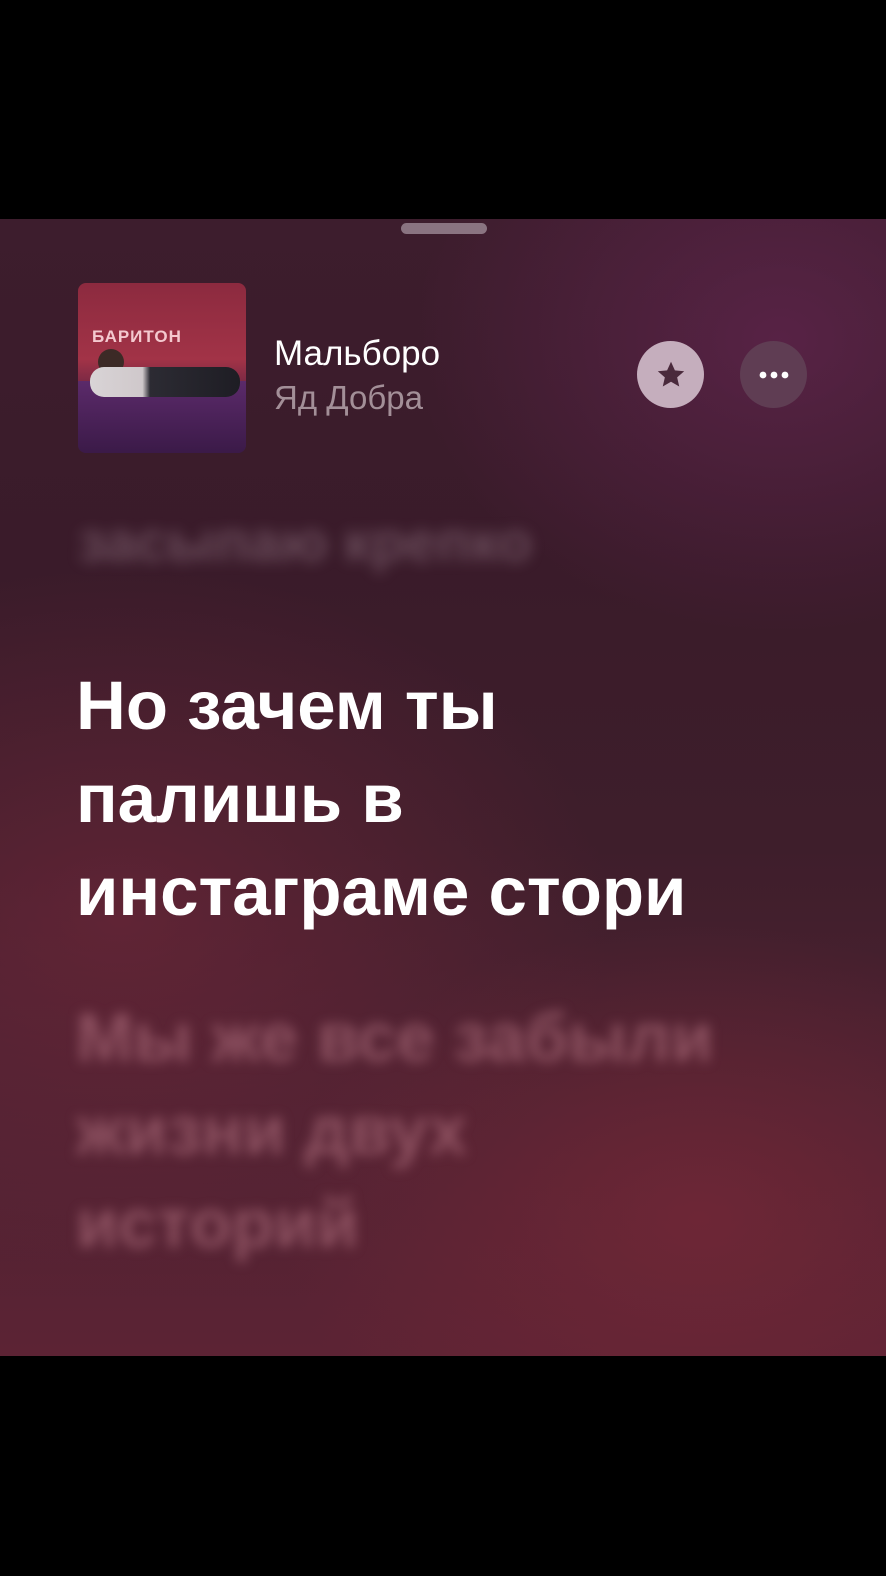  I want to click on track-artist: Яд Добра, so click(348, 398).